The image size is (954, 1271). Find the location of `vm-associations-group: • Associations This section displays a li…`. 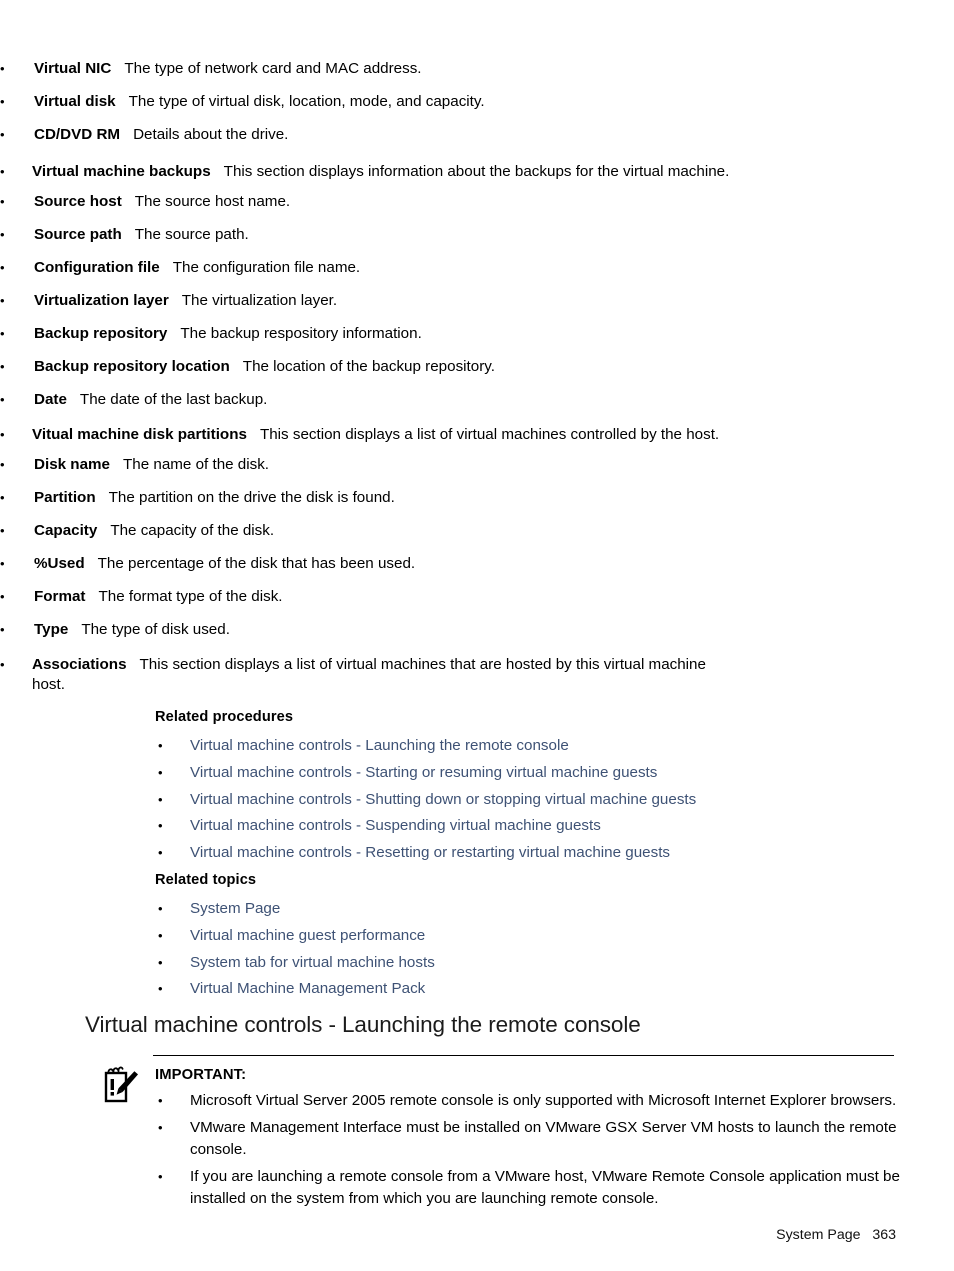

vm-associations-group: • Associations This section displays a li… is located at coordinates (371, 675).